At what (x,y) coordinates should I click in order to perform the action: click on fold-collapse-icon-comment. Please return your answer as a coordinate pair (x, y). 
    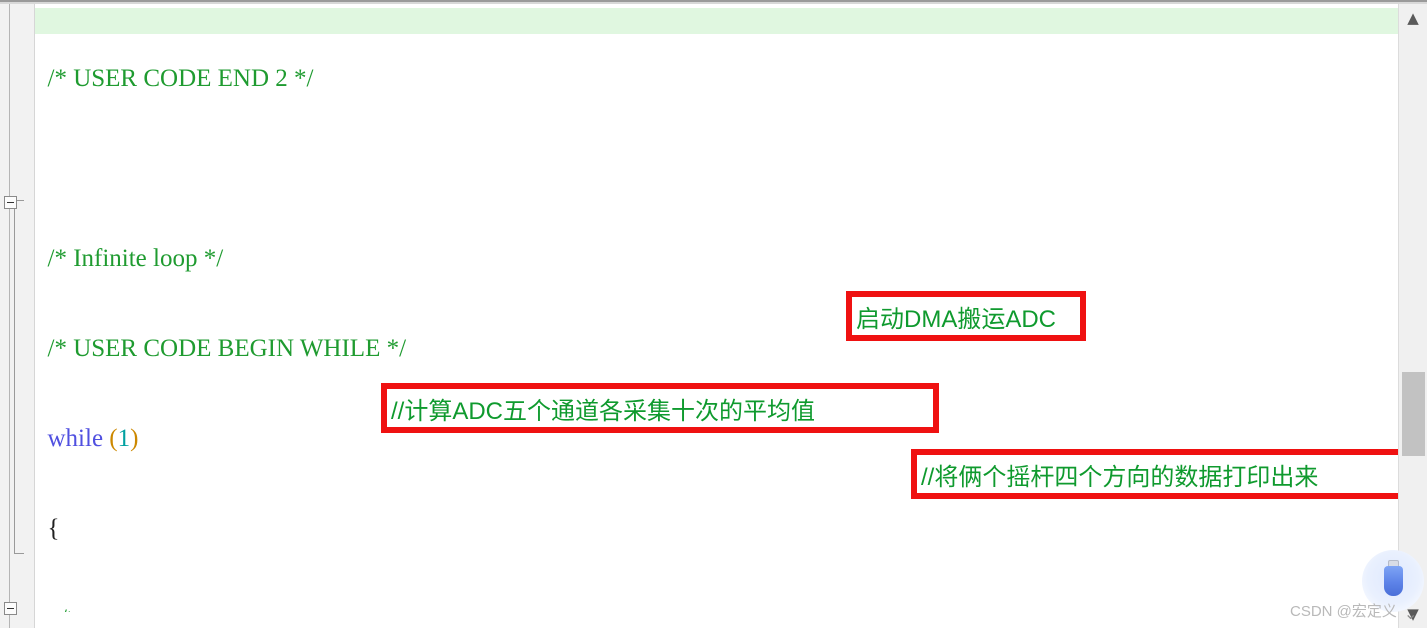
    Looking at the image, I should click on (10, 608).